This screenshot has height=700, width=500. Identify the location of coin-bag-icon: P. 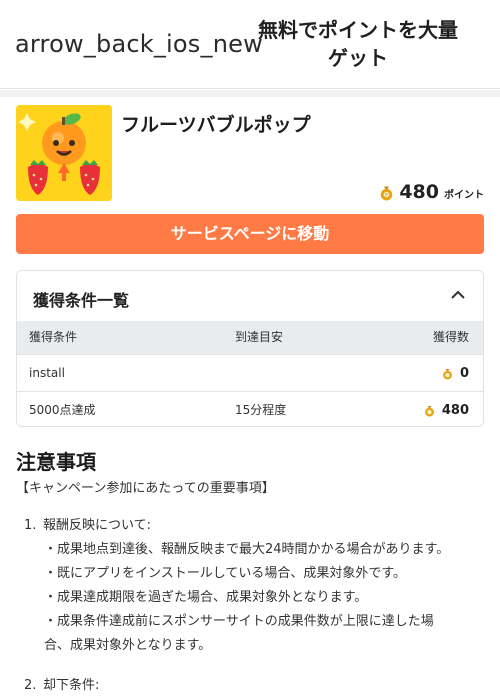
(387, 193).